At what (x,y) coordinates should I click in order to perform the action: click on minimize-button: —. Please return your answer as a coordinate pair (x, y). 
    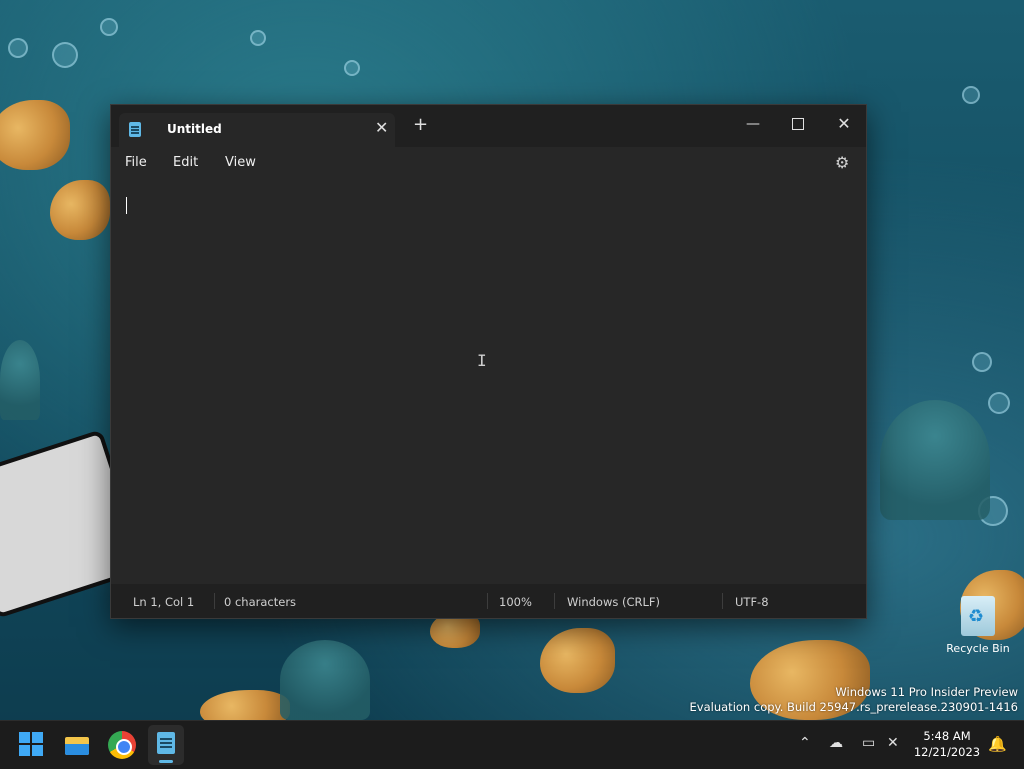
    Looking at the image, I should click on (753, 124).